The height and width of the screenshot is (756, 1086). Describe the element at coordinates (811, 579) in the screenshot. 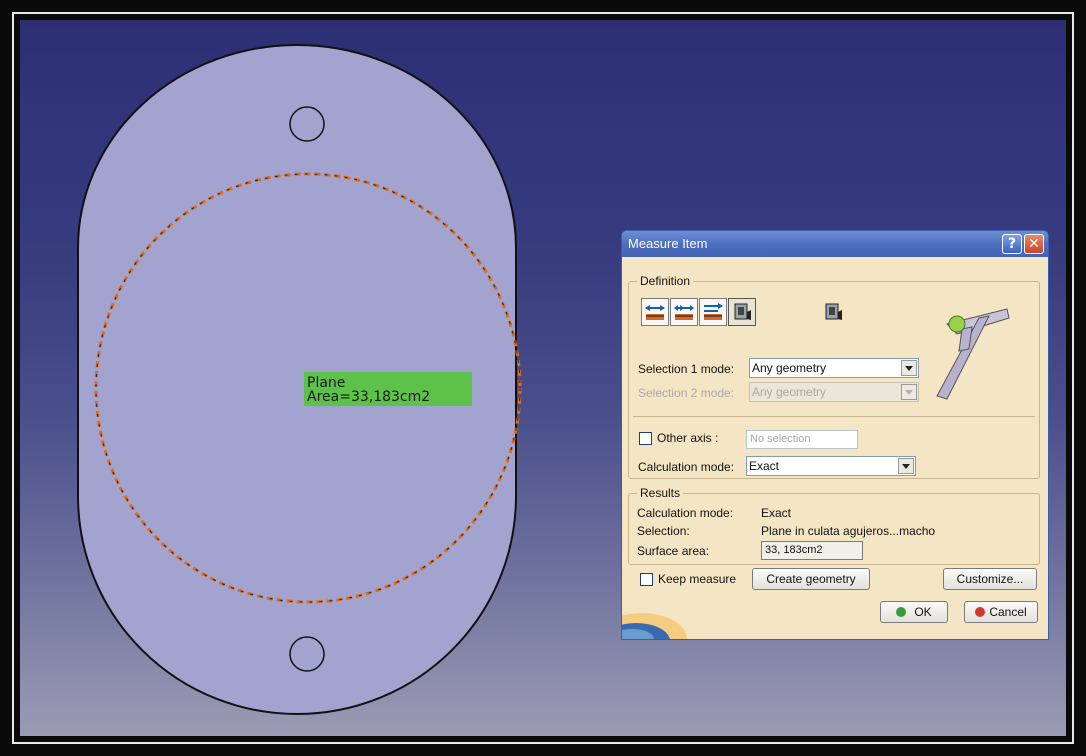

I see `create-geometry-button: Create geometry` at that location.